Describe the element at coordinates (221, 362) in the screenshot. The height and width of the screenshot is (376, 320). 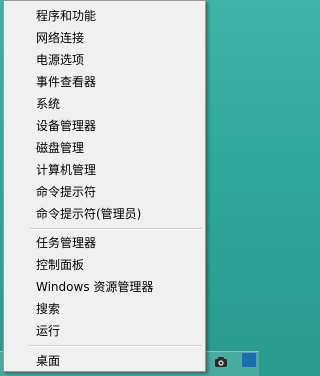
I see `camera-icon` at that location.